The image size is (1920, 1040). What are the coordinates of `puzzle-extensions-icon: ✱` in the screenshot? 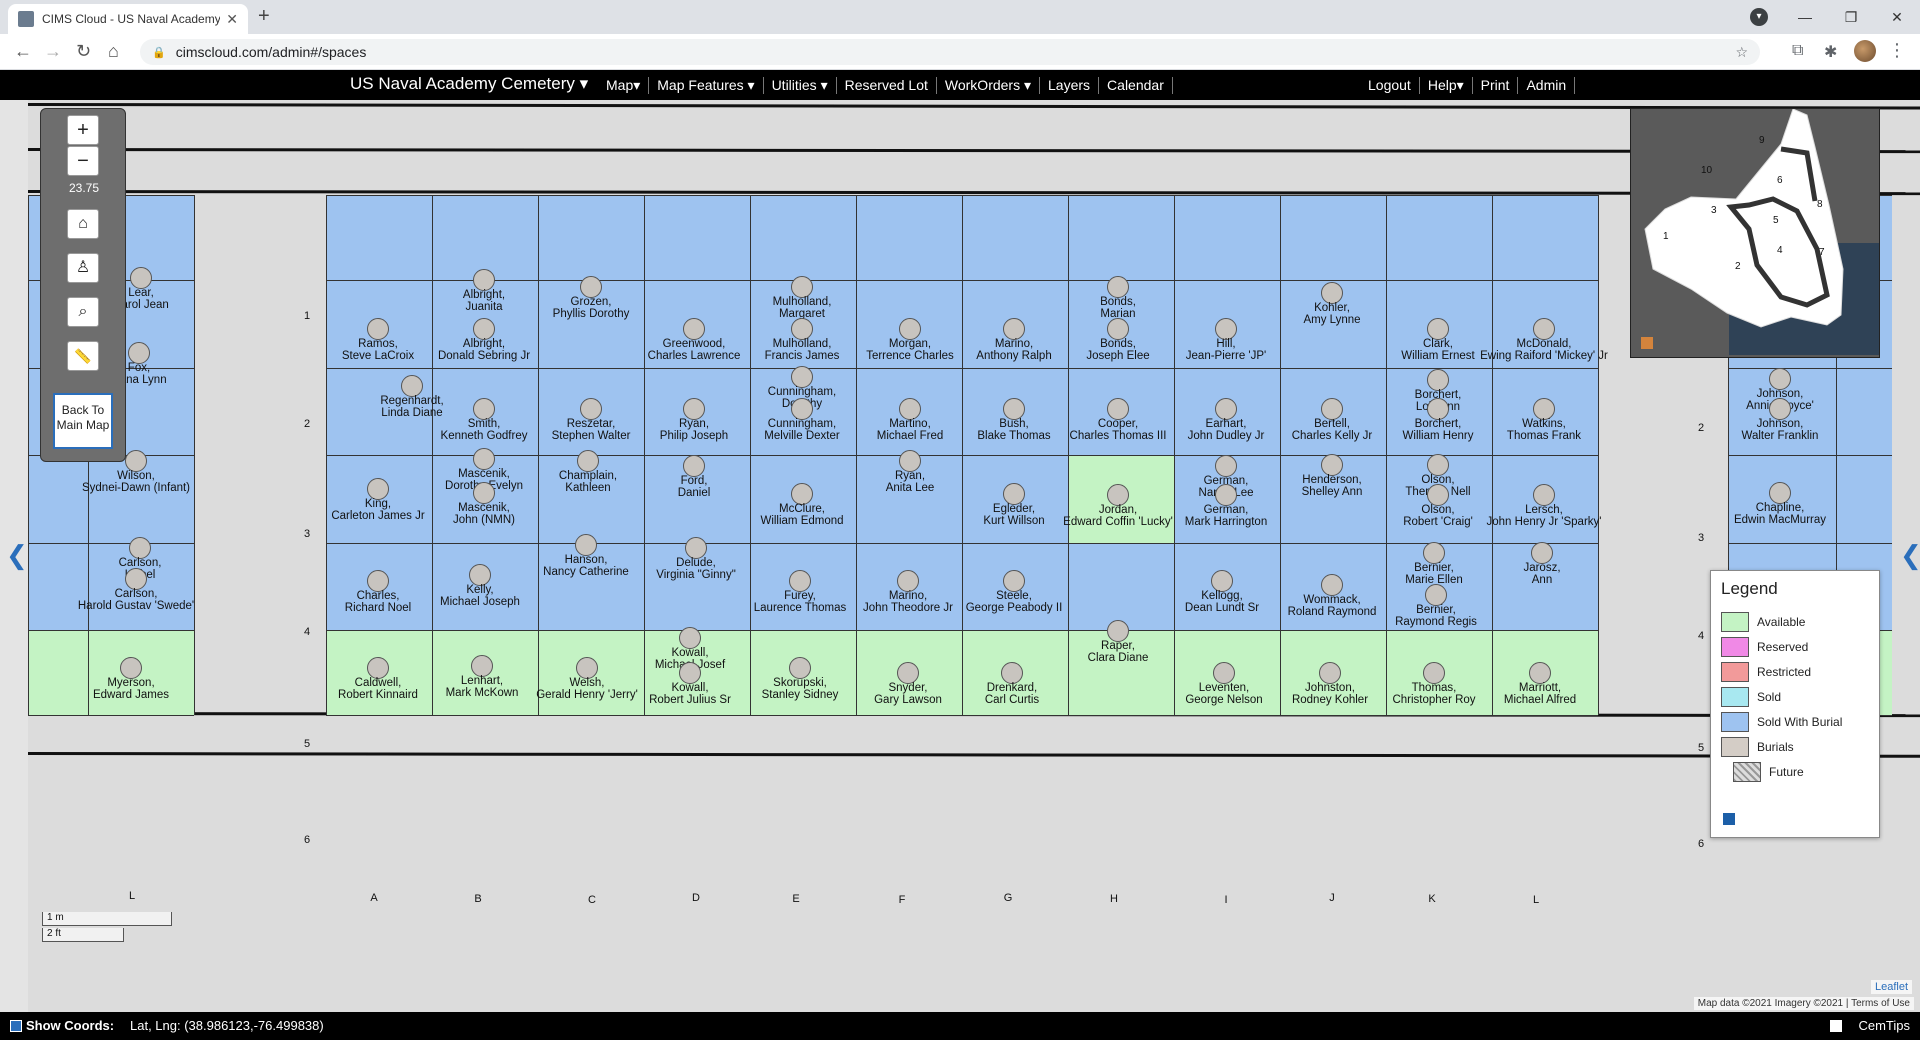 It's located at (1830, 52).